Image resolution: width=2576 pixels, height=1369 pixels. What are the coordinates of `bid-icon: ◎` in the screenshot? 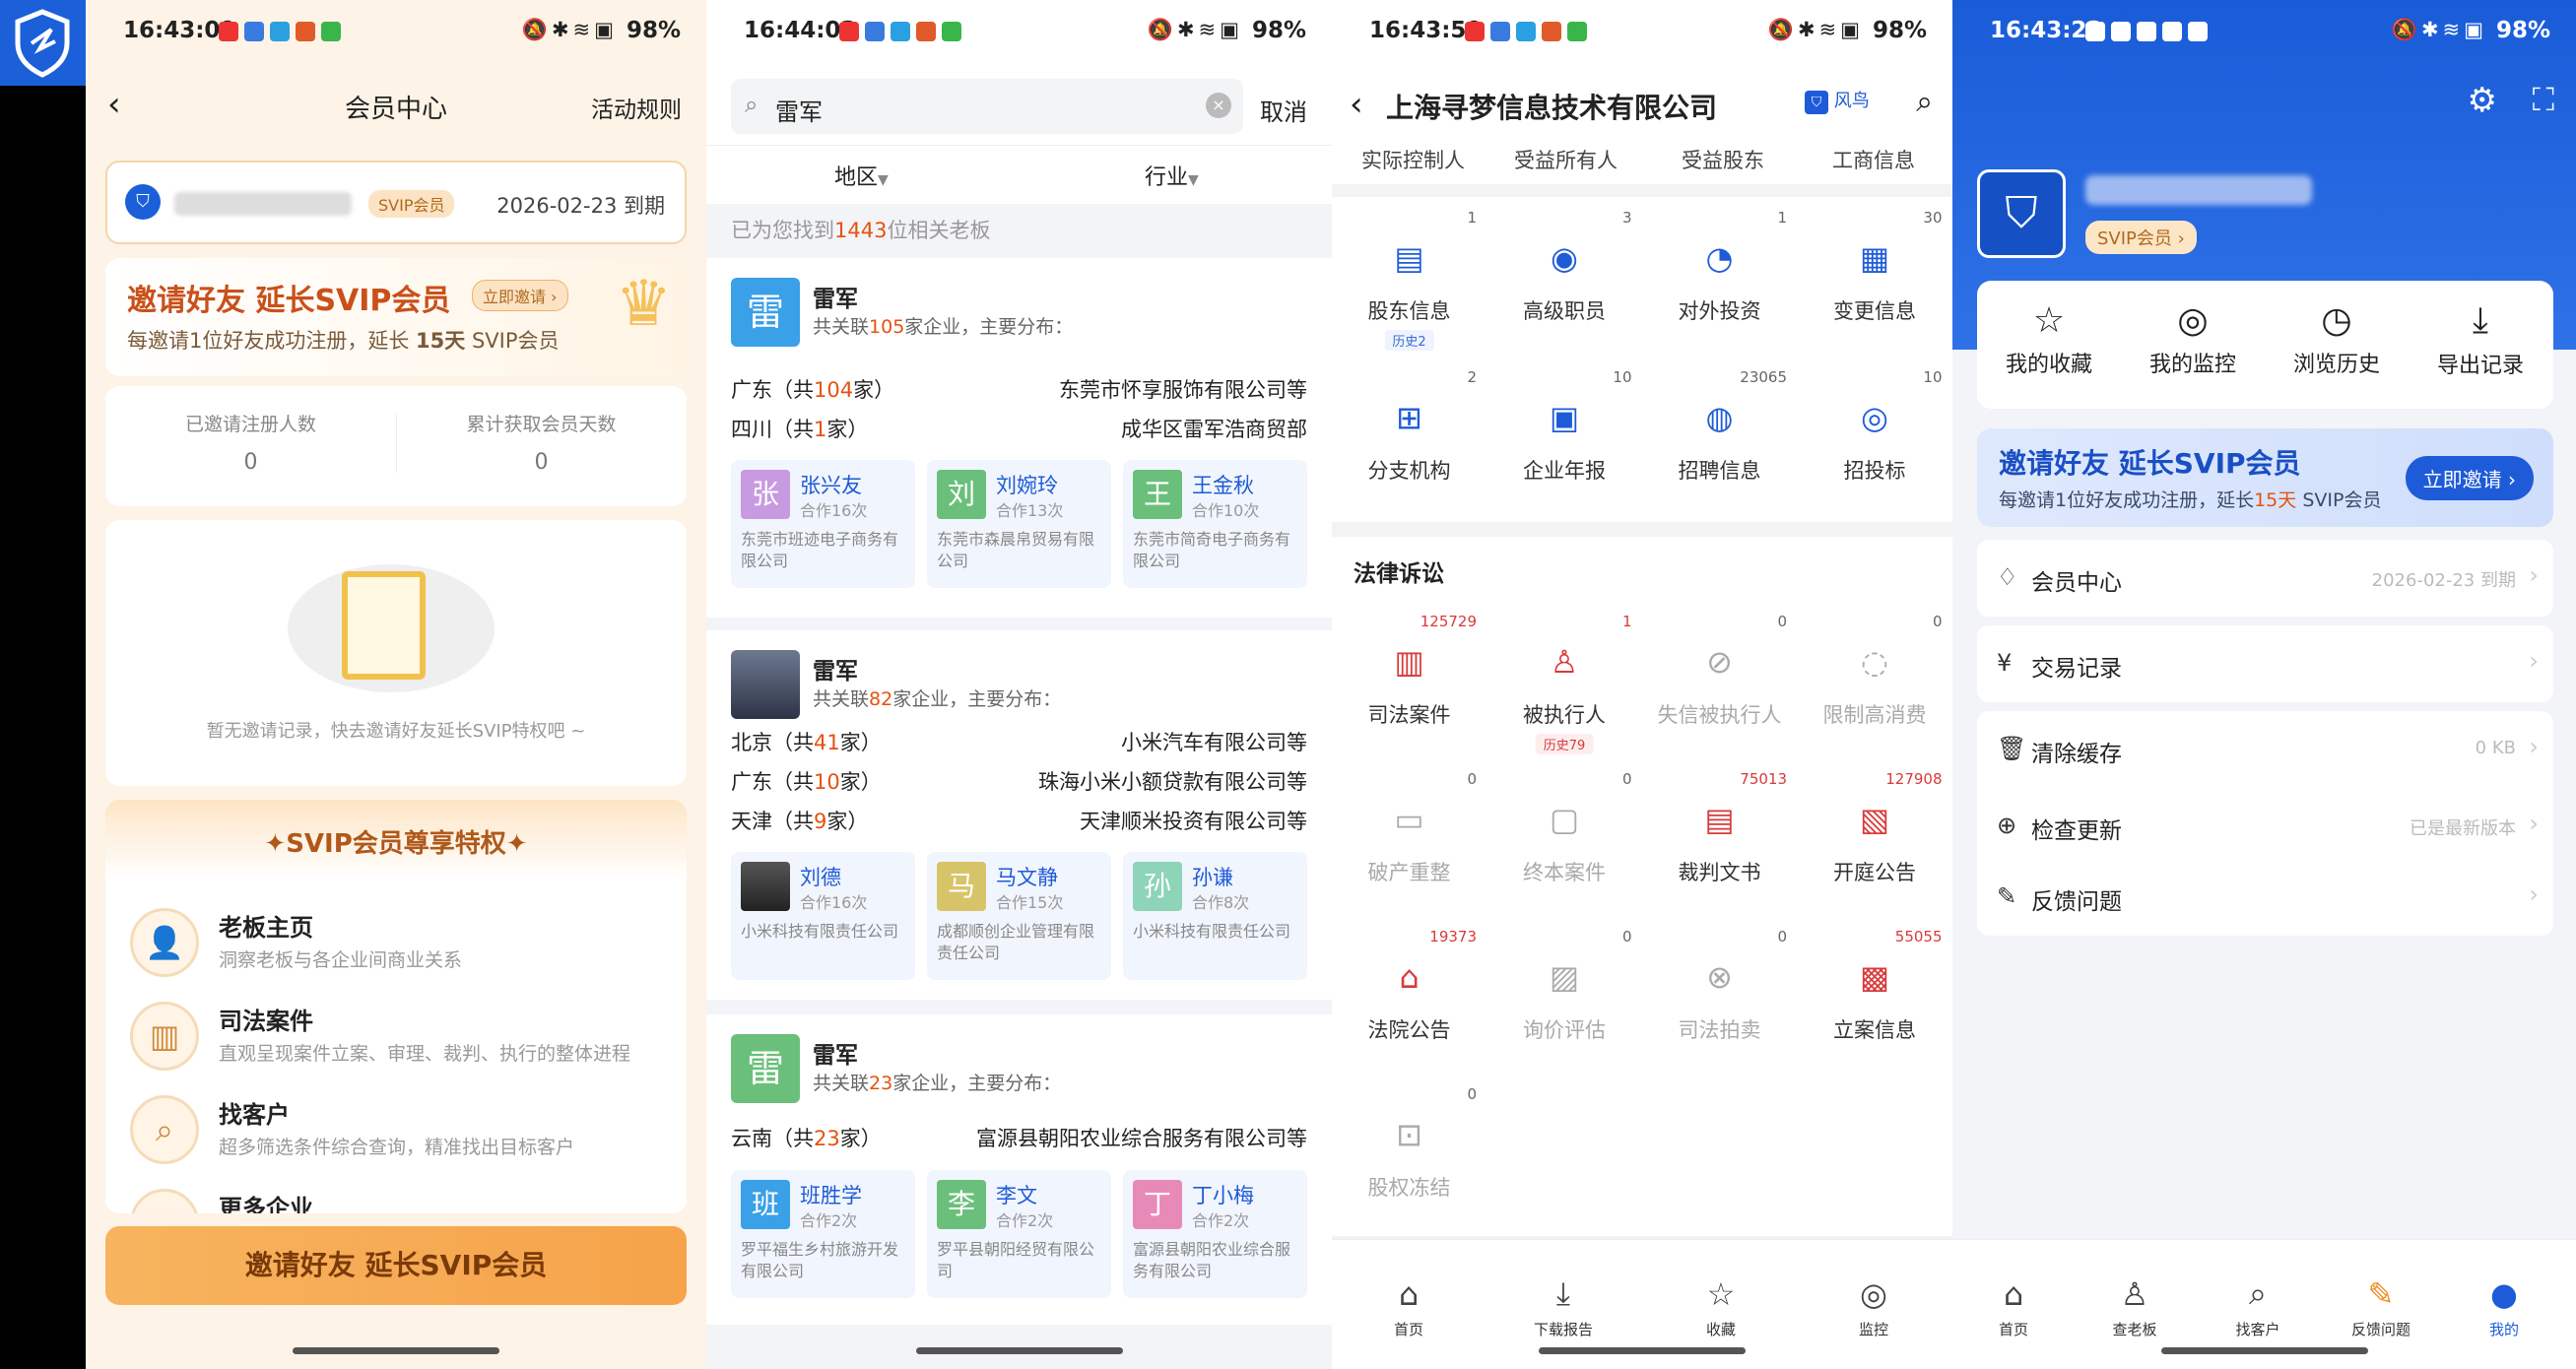 It's located at (1875, 417).